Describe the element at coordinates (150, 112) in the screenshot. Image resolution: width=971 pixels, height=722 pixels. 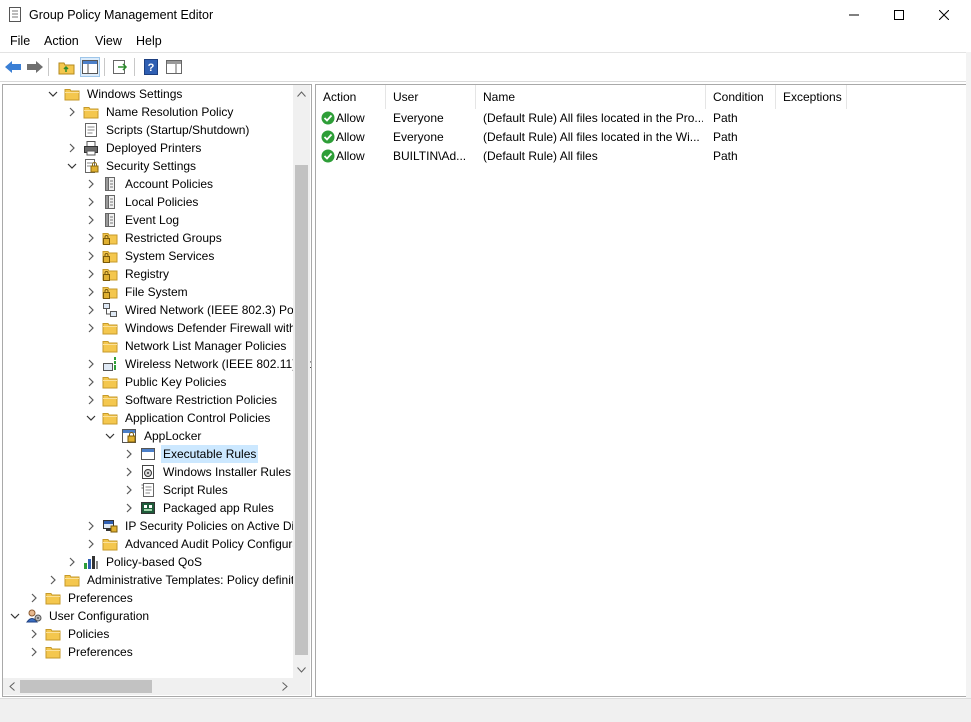
I see `tree-node: Name Resolution Policy` at that location.